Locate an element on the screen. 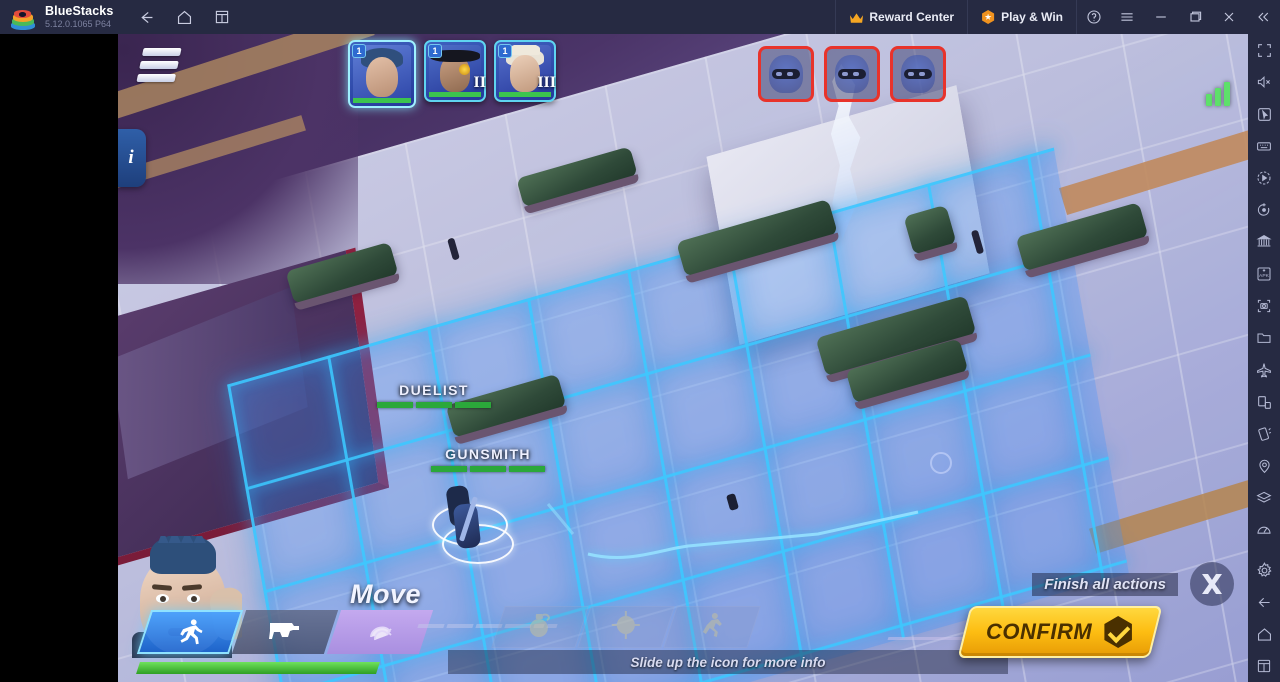  crown-icon is located at coordinates (856, 17).